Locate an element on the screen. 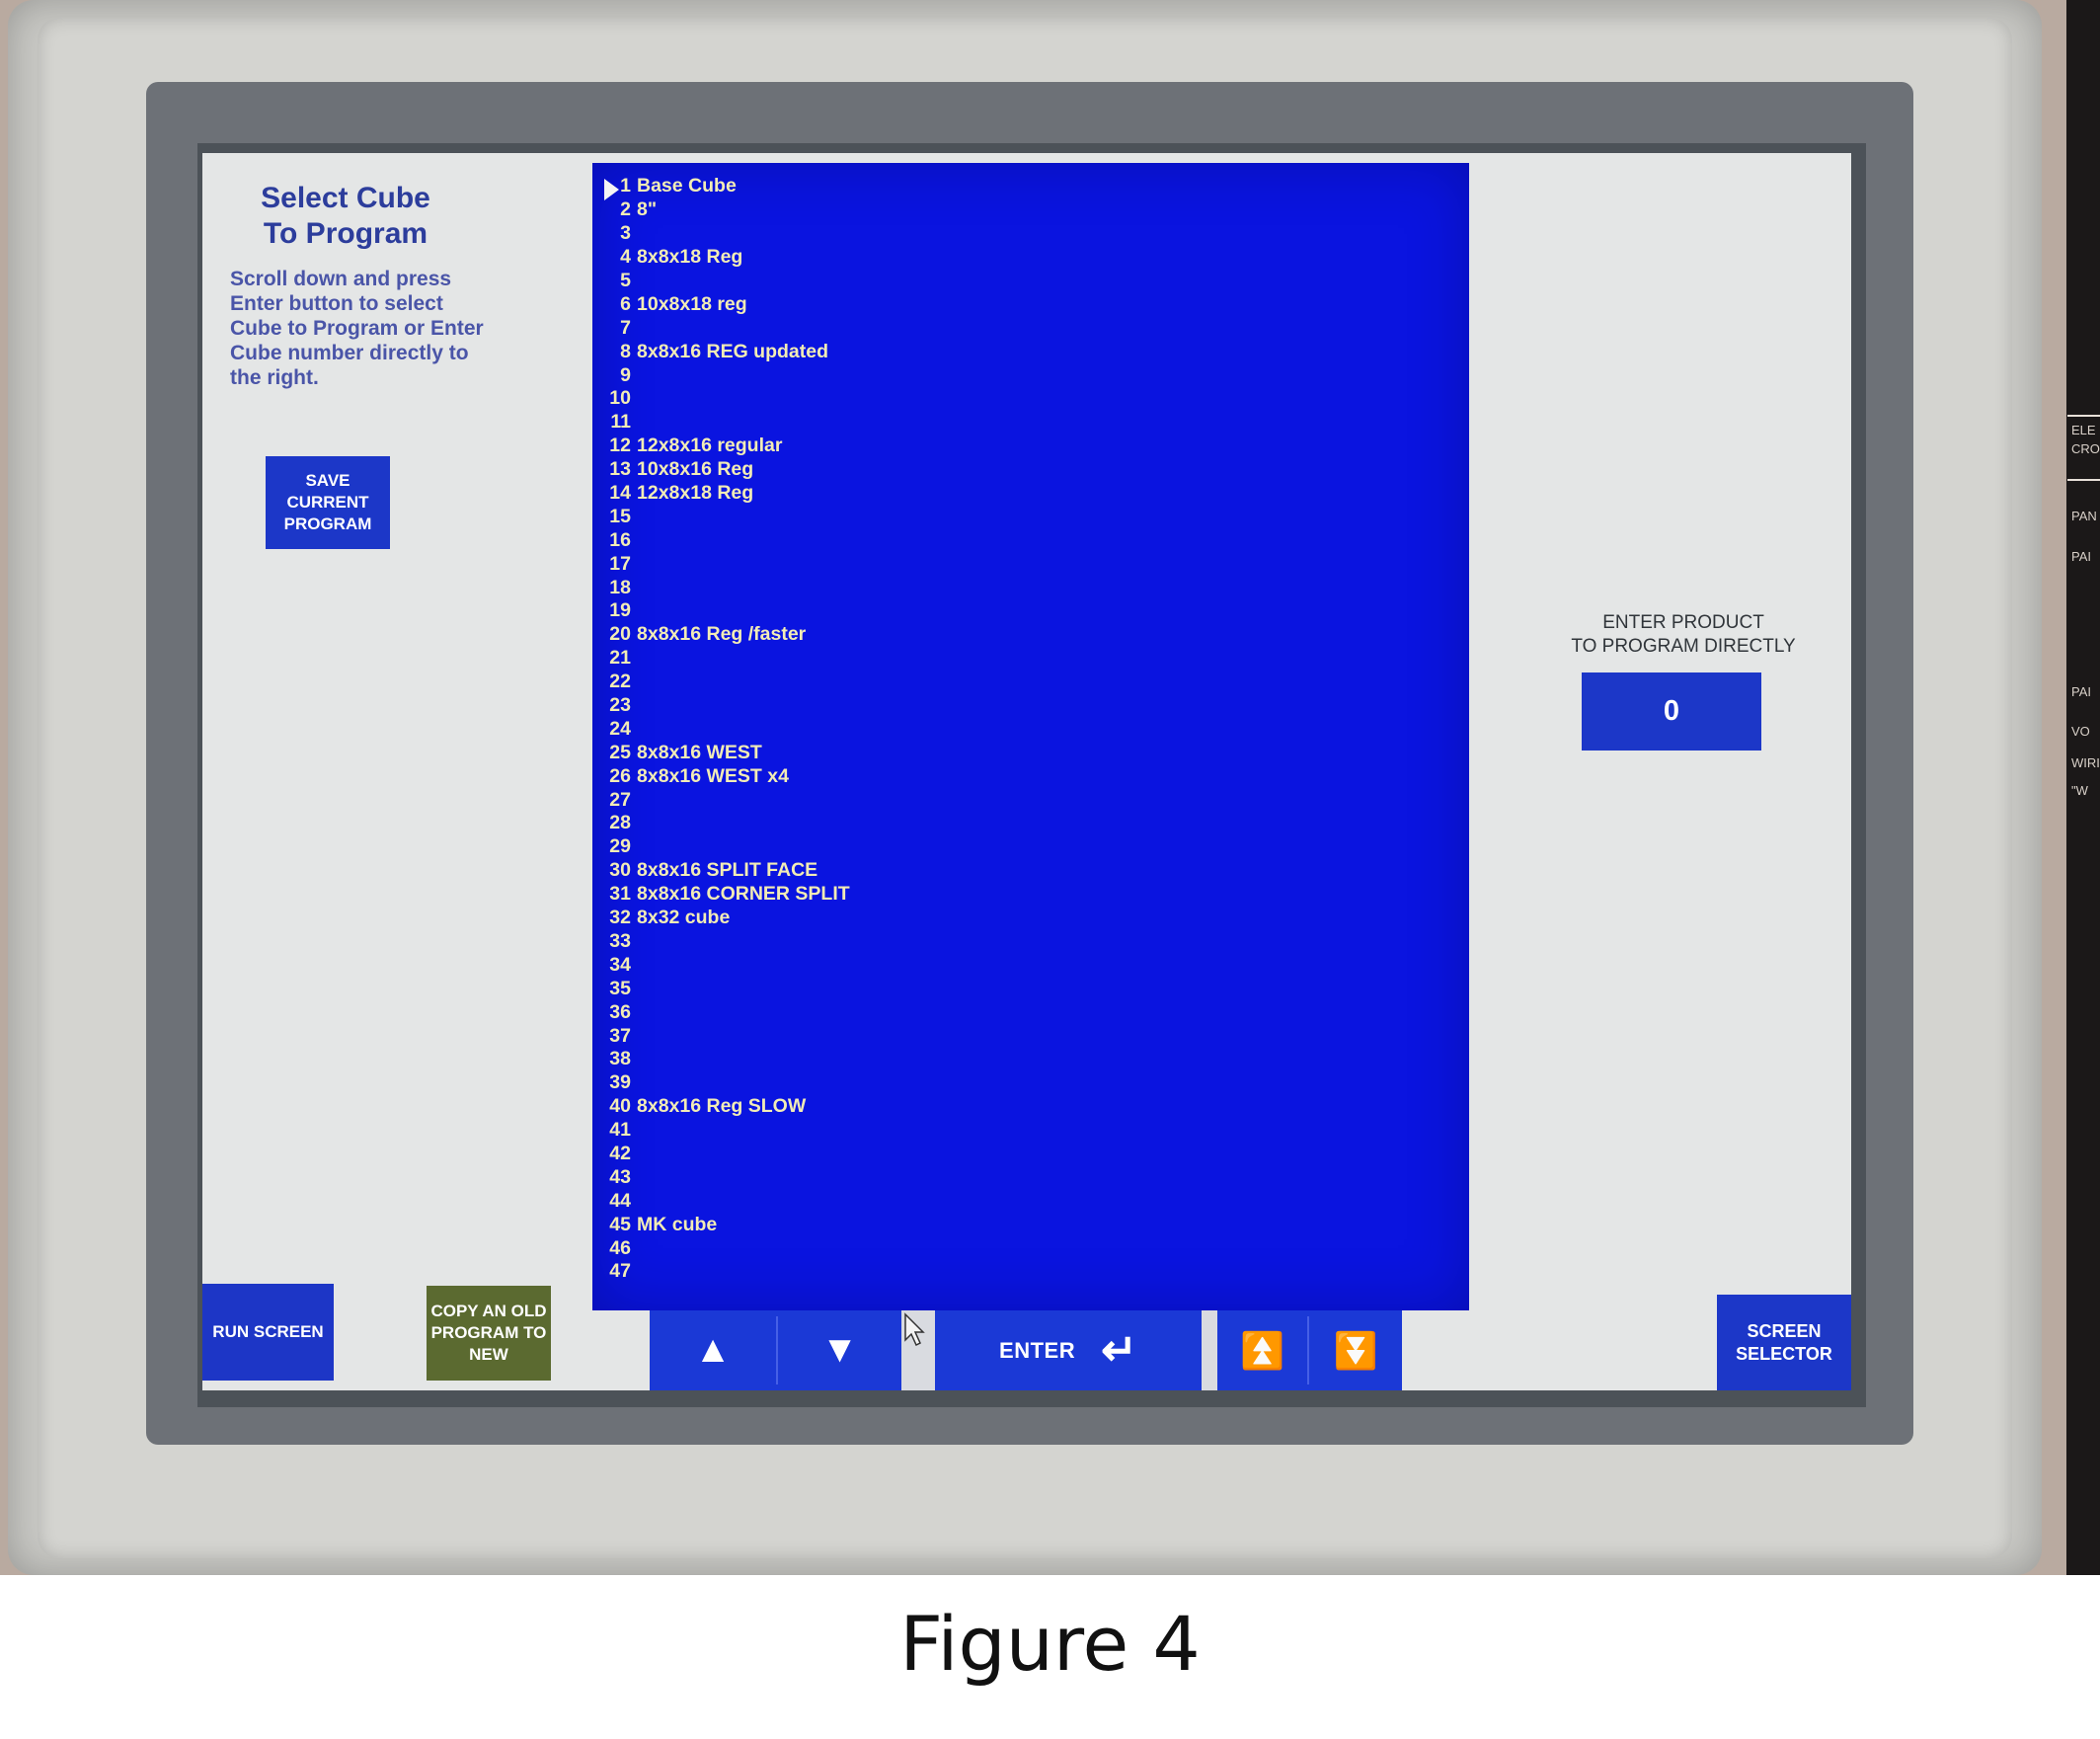 This screenshot has height=1739, width=2100. double-down-arrow-icon: ⏬ is located at coordinates (1355, 1350).